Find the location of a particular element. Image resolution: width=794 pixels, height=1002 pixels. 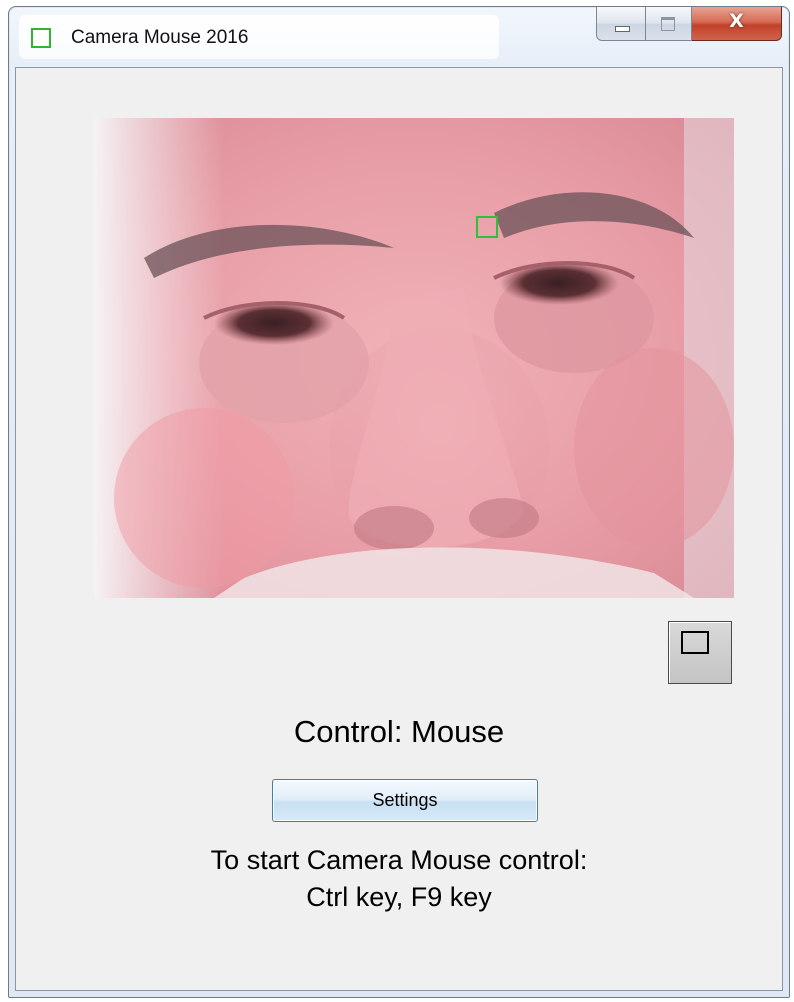

maximize-button is located at coordinates (669, 24).